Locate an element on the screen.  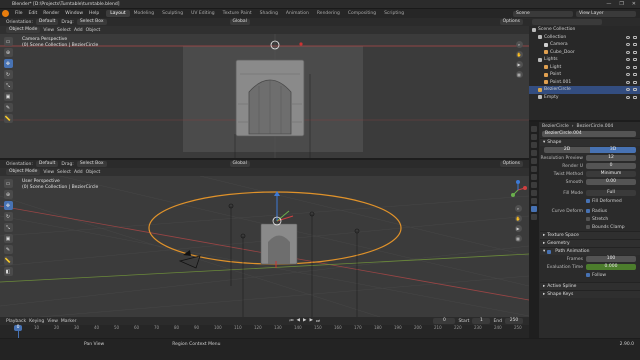
frames-field: 100 is located at coordinates (611, 259).